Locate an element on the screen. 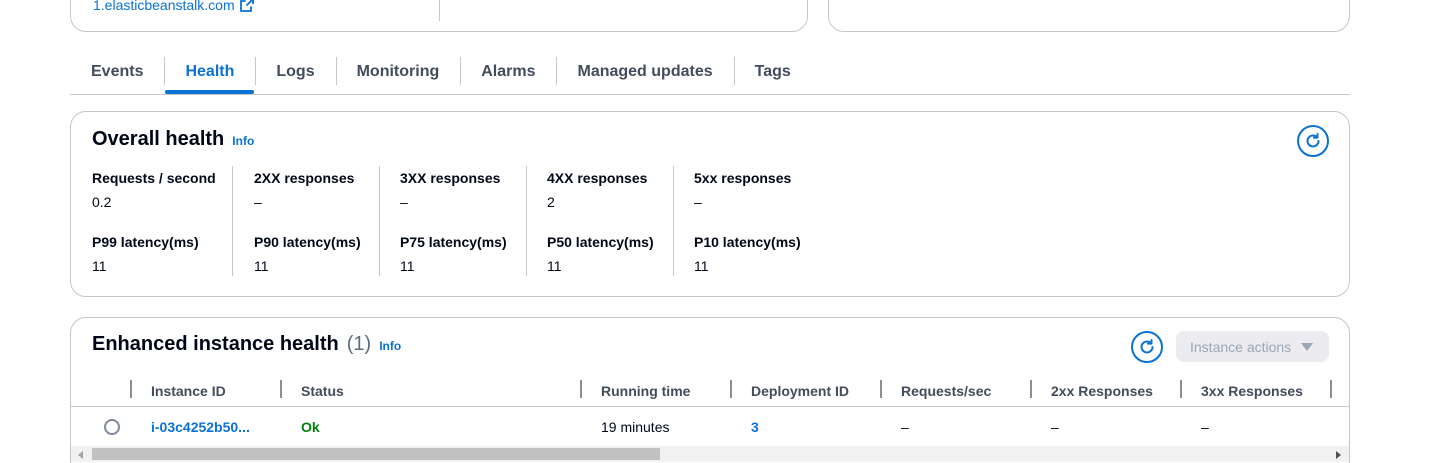 This screenshot has width=1433, height=463. metric-column-5: 5xx responses – P10 latency(ms) 11 is located at coordinates (748, 221).